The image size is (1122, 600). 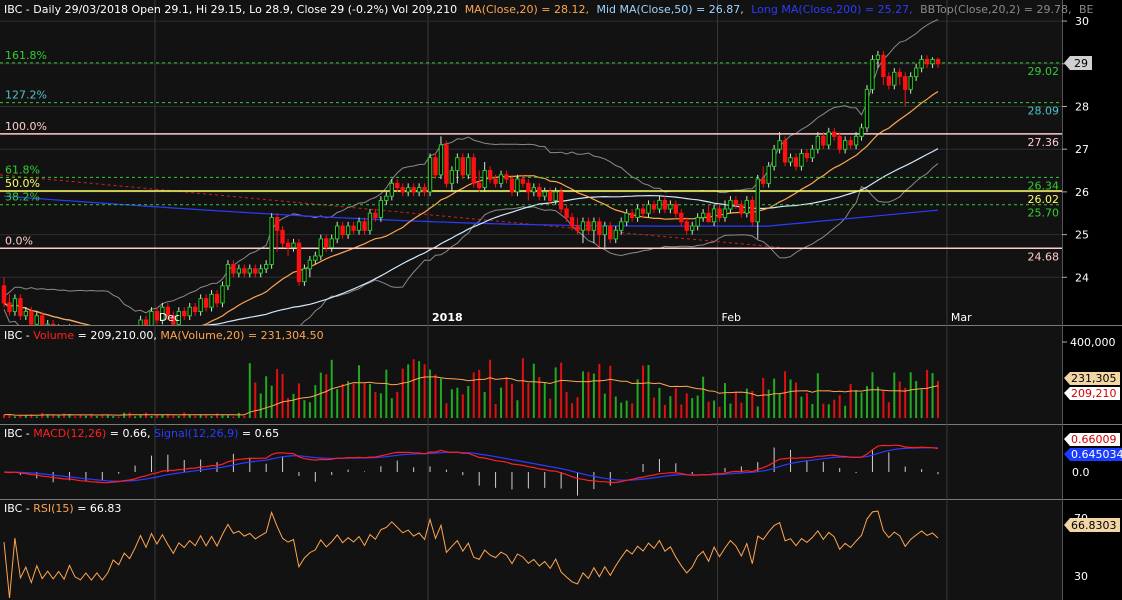 I want to click on volume-header-name: Volume, so click(x=53, y=335).